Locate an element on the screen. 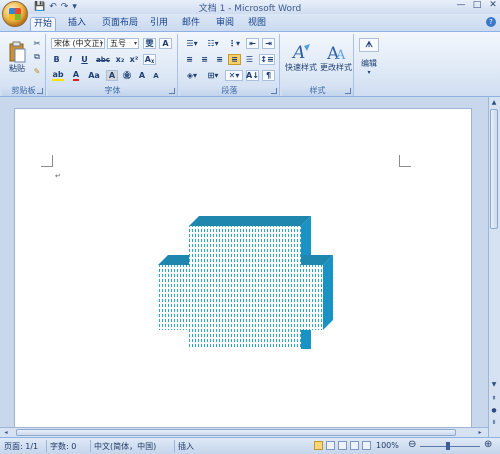  sort-button: A↓ is located at coordinates (252, 75).